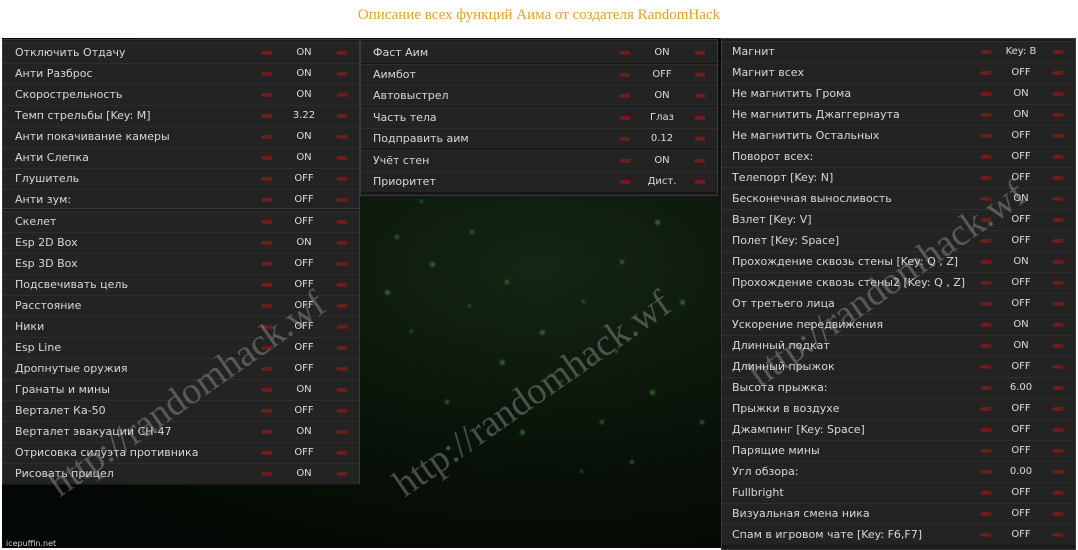 The height and width of the screenshot is (550, 1078). I want to click on menu-row: Анти Разброс «« ON ««, so click(181, 74).